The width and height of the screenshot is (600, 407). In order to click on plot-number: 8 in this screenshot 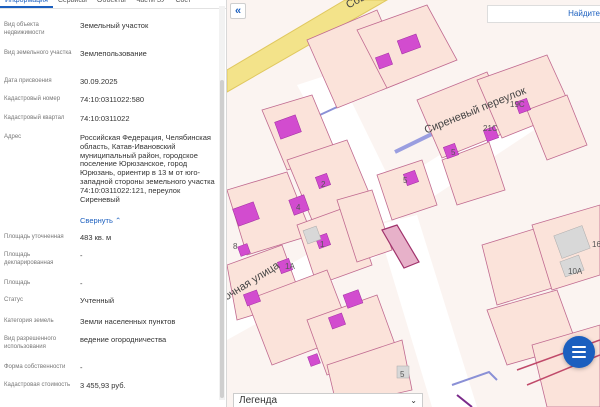, I will do `click(235, 246)`.